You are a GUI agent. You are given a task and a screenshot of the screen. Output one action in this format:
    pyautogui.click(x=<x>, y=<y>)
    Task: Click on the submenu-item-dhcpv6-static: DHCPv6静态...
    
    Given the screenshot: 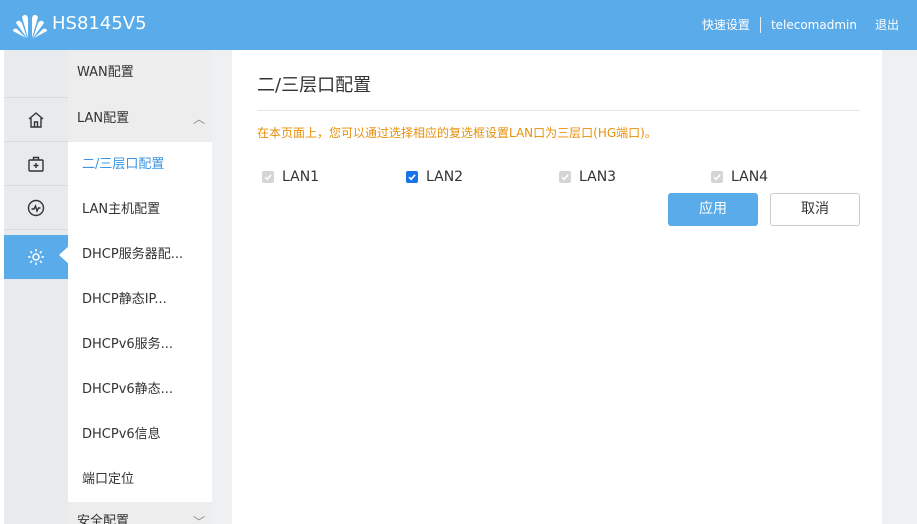 What is the action you would take?
    pyautogui.click(x=140, y=389)
    